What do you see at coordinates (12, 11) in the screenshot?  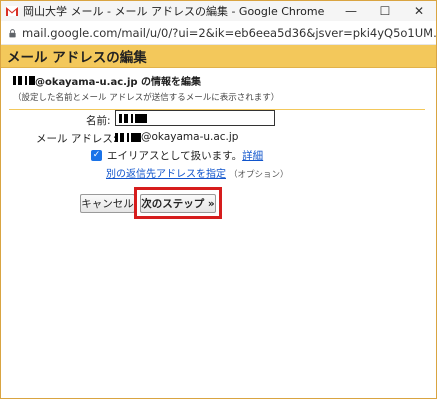 I see `gmail-icon` at bounding box center [12, 11].